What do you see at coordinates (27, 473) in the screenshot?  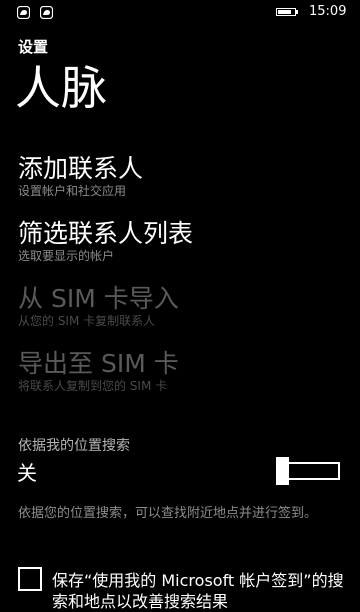 I see `location-search-state: 关` at bounding box center [27, 473].